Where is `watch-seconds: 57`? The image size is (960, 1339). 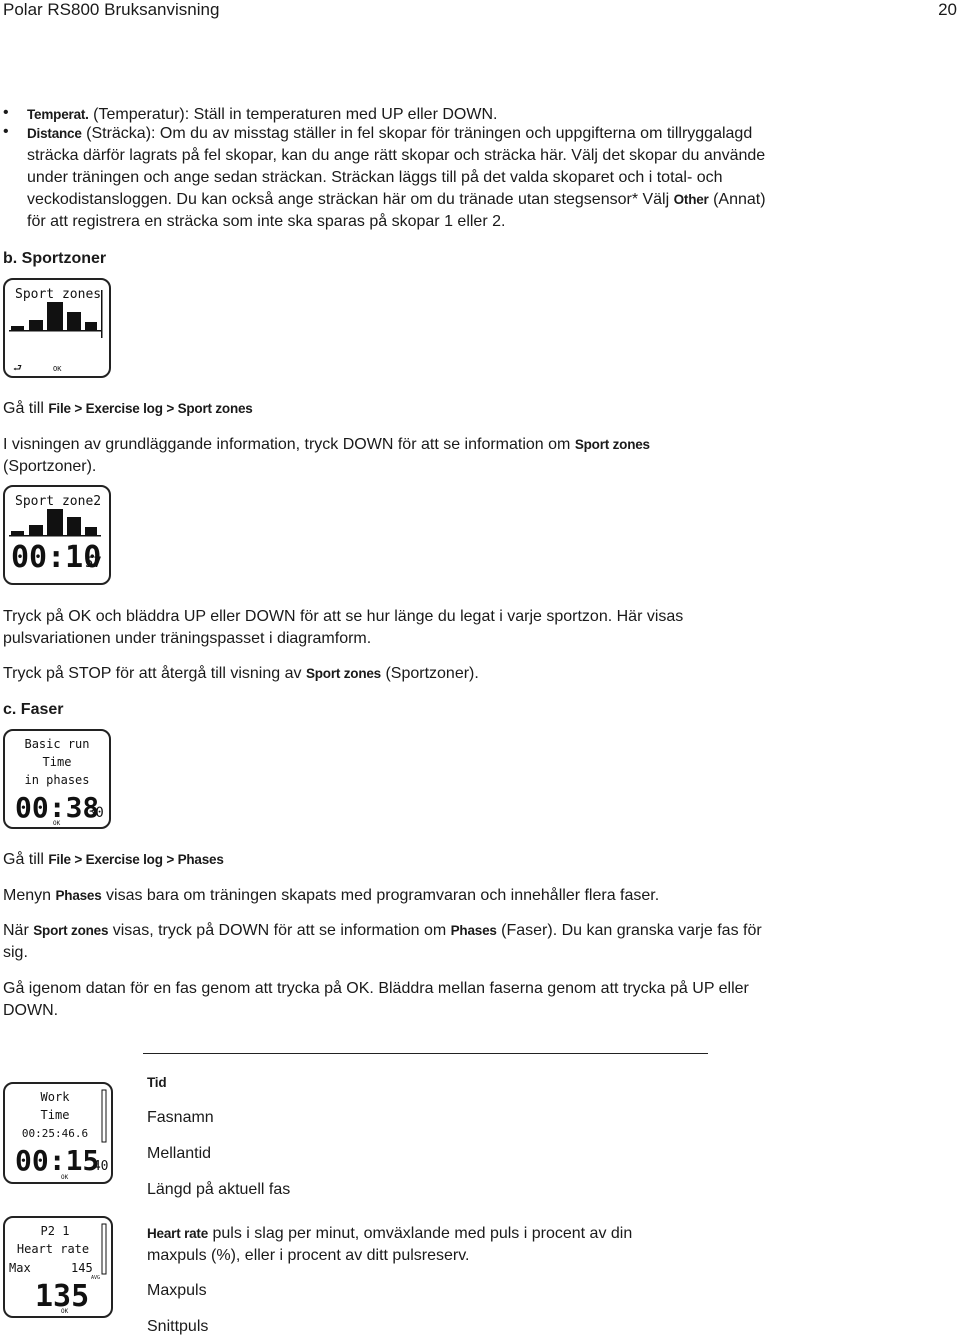
watch-seconds: 57 is located at coordinates (93, 563).